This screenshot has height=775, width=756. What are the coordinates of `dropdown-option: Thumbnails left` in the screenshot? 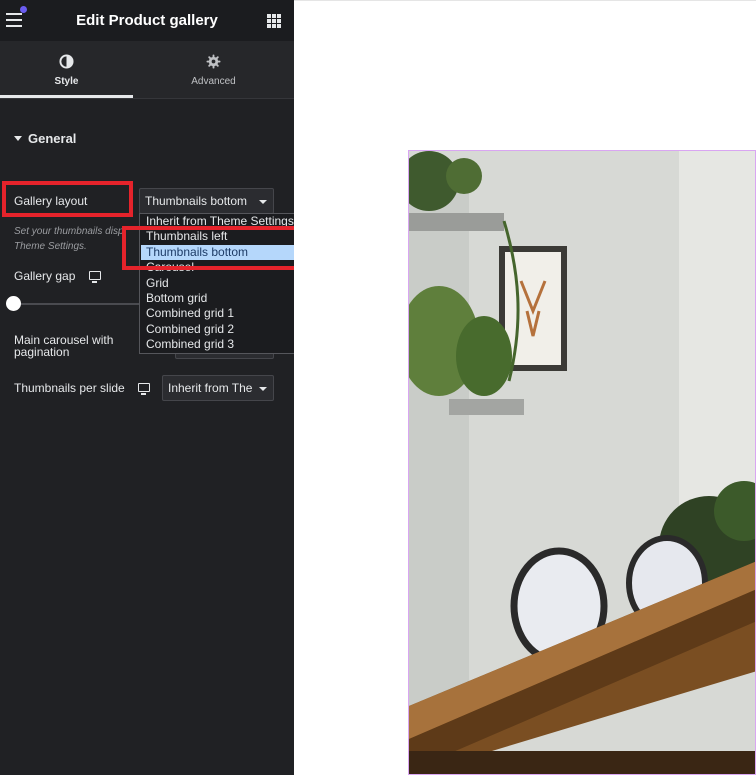 It's located at (219, 236).